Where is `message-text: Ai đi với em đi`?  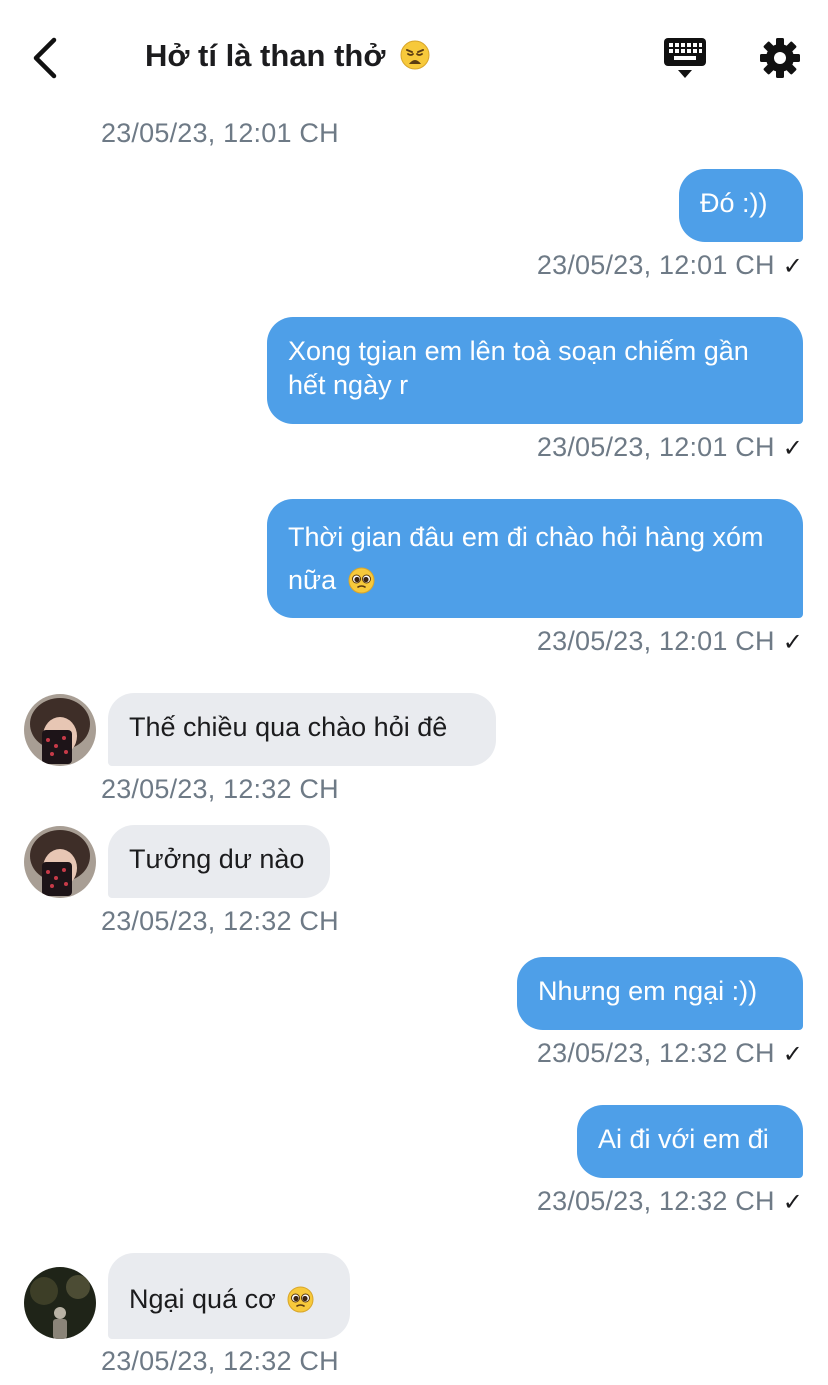 message-text: Ai đi với em đi is located at coordinates (683, 1139).